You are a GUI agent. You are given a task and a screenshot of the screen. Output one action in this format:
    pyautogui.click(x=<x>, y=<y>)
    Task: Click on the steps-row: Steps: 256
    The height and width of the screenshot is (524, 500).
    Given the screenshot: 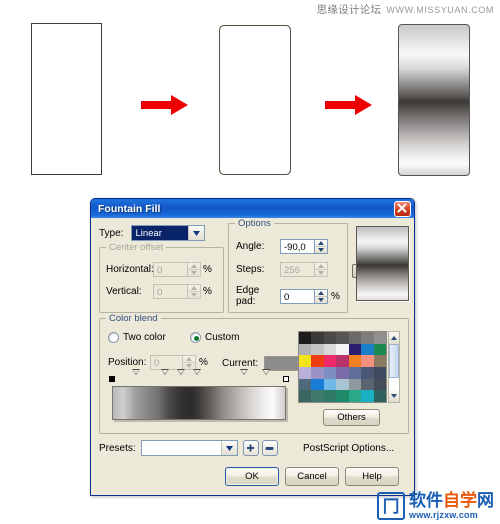 What is the action you would take?
    pyautogui.click(x=282, y=269)
    